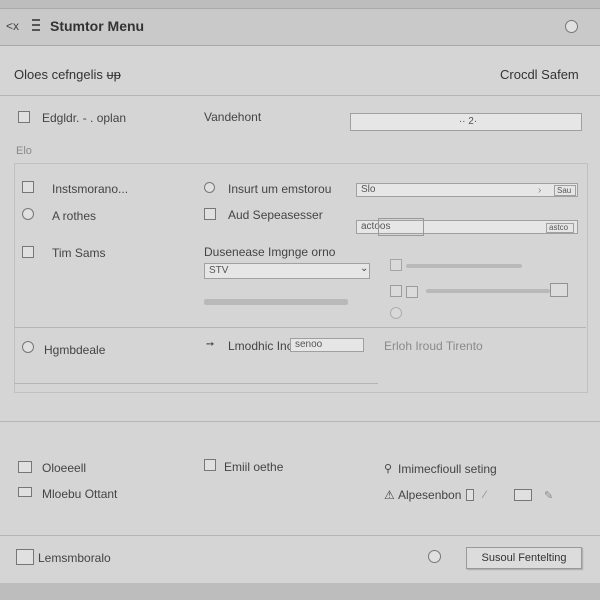  What do you see at coordinates (467, 190) in the screenshot?
I see `right-field-1: Slo` at bounding box center [467, 190].